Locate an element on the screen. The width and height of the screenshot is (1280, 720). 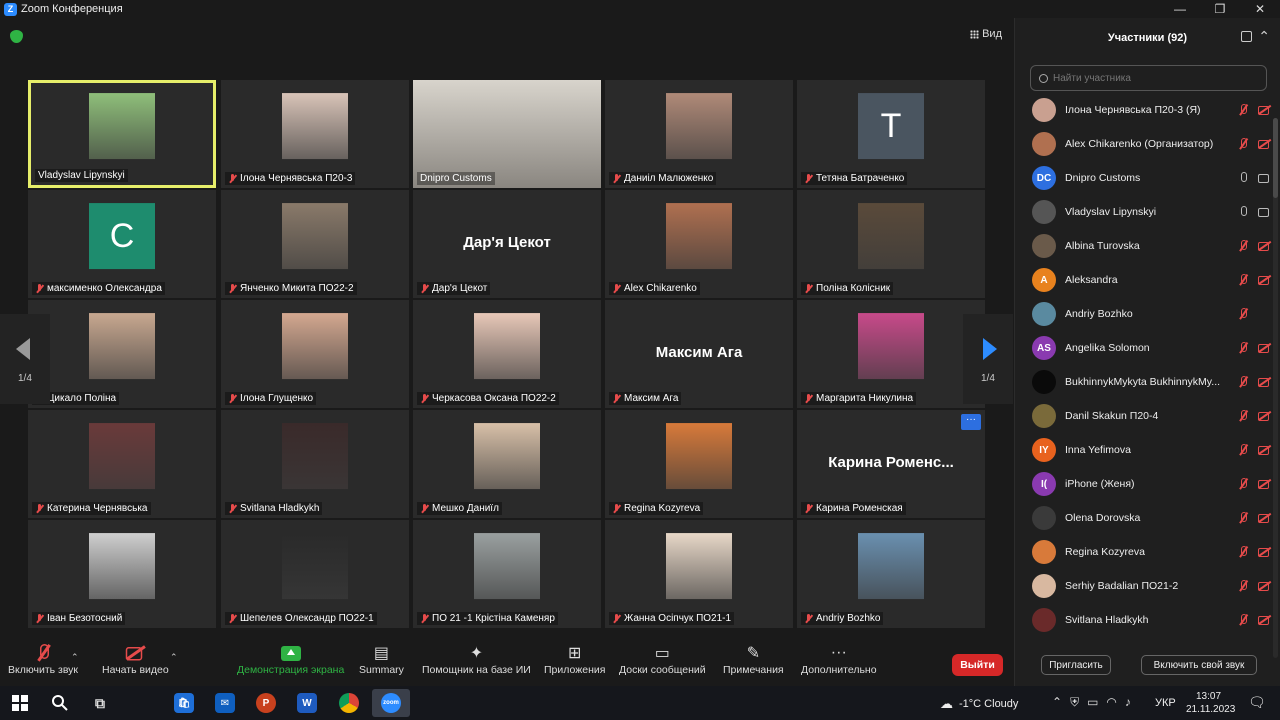
participant-row: Andriy Bozhko is located at coordinates (1146, 314).